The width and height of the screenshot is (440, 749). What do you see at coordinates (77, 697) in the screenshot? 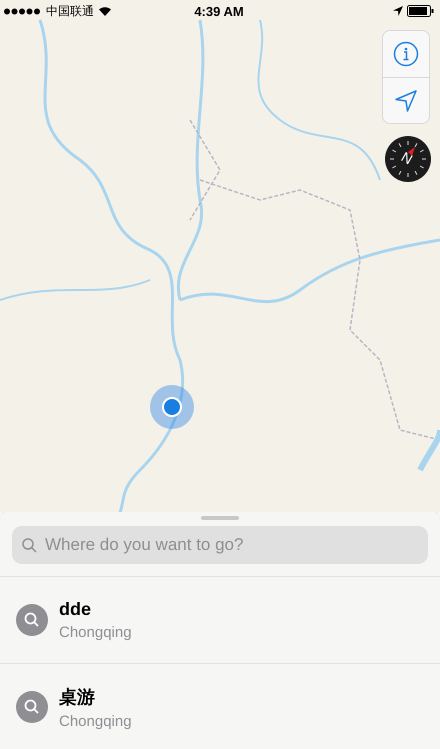
I see `result-title: 桌游` at bounding box center [77, 697].